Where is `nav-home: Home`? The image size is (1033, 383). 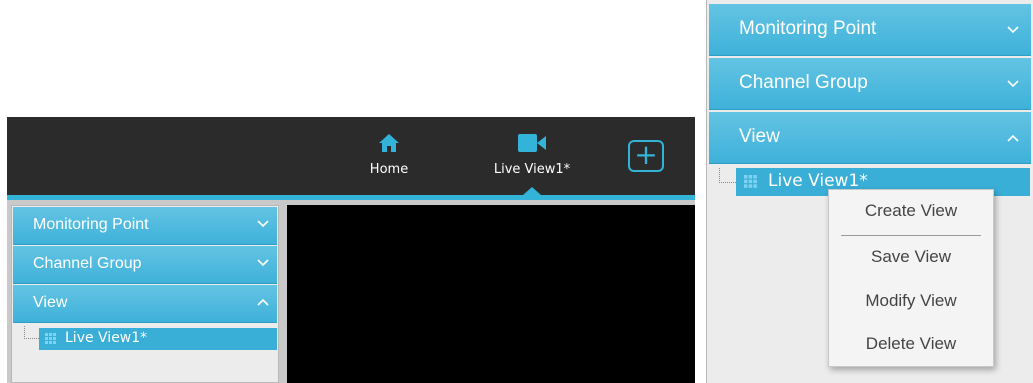
nav-home: Home is located at coordinates (389, 156).